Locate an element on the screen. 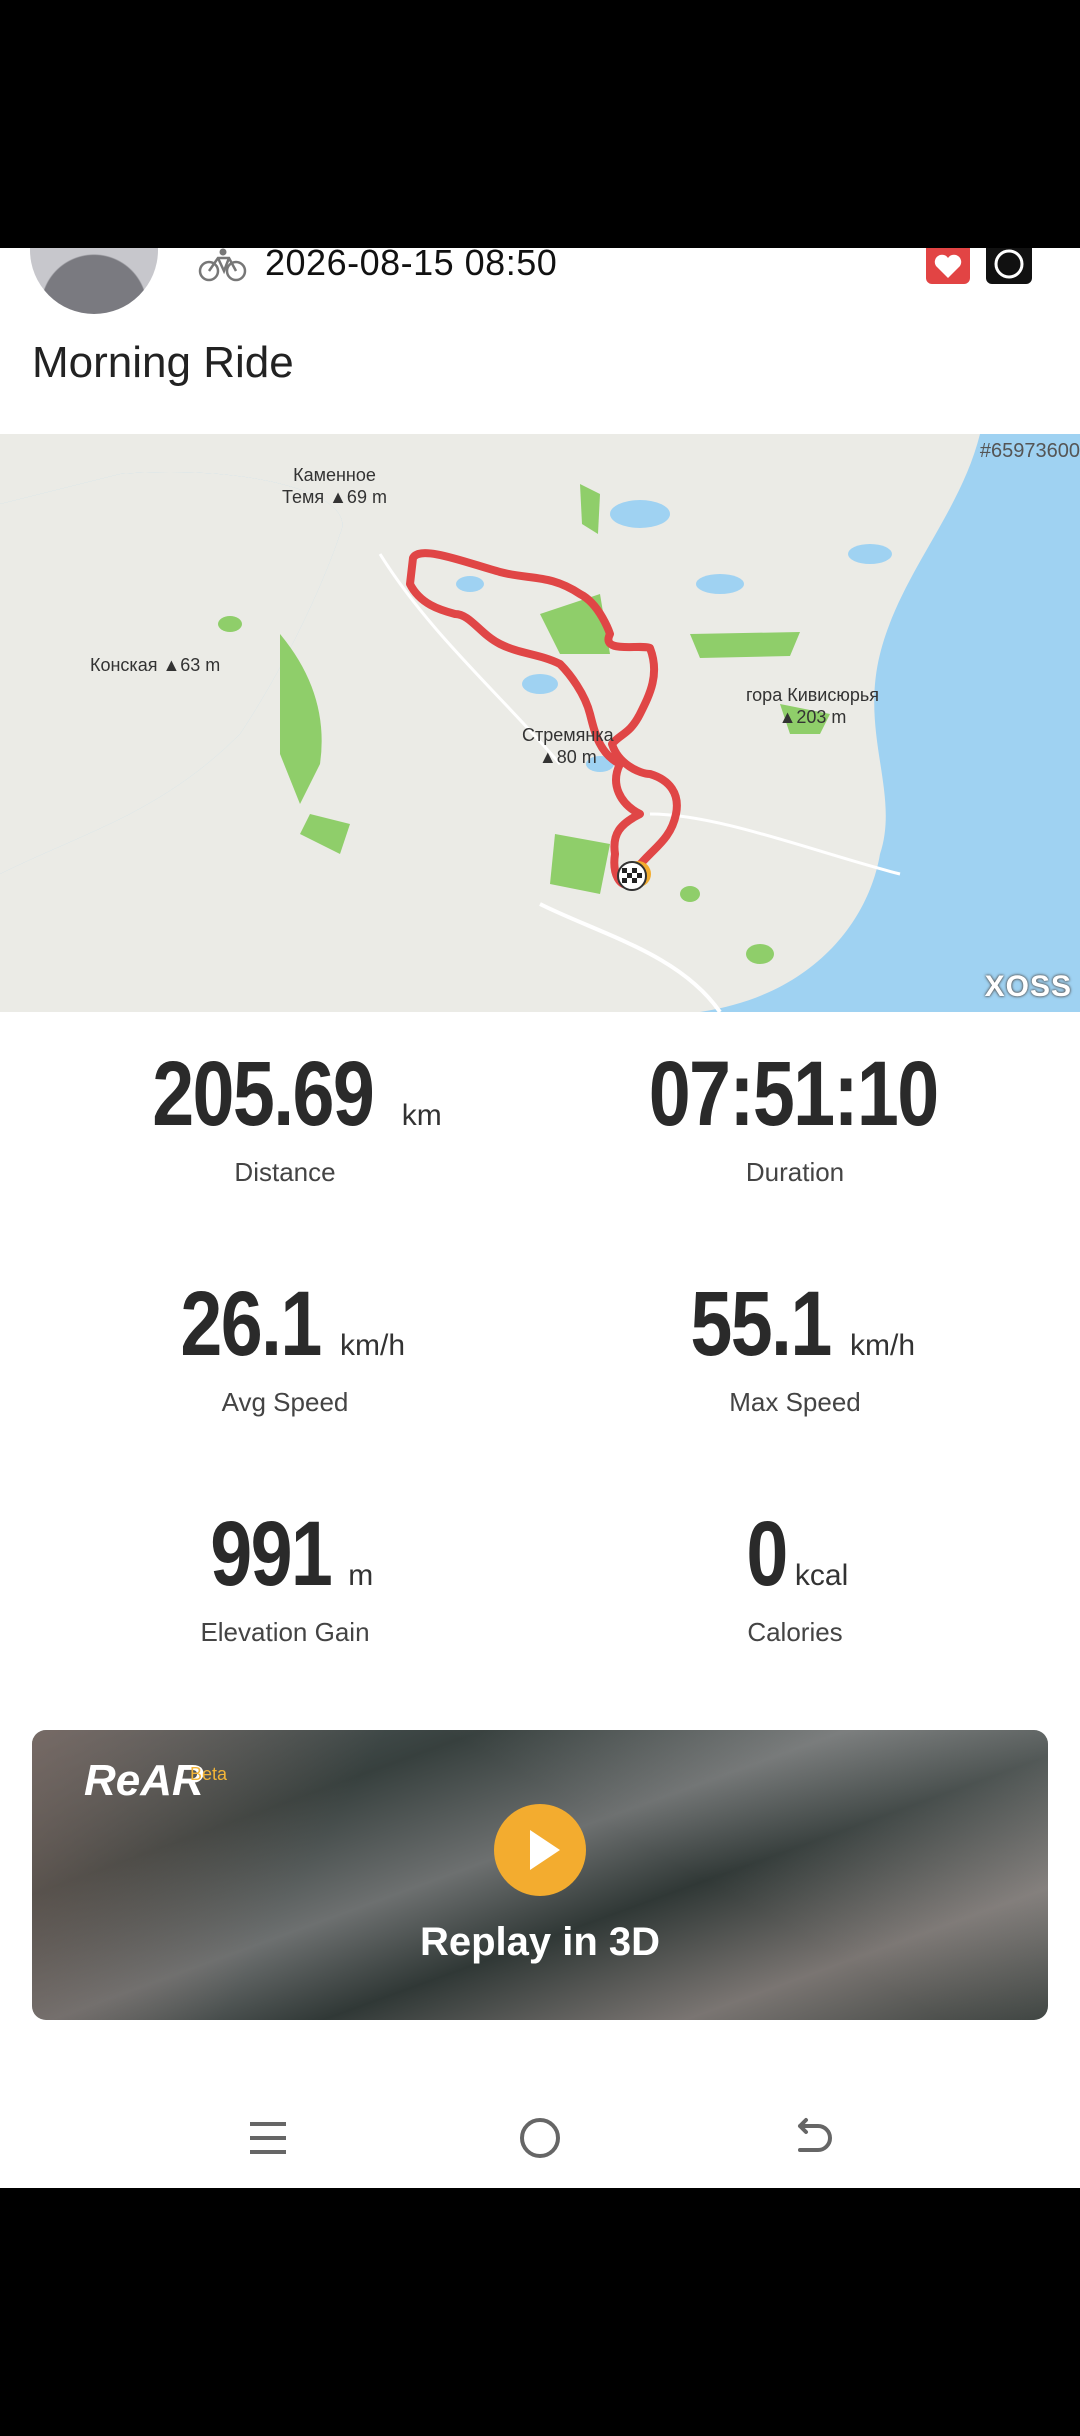 Image resolution: width=1080 pixels, height=2436 pixels. beta-badge: Beta is located at coordinates (209, 1774).